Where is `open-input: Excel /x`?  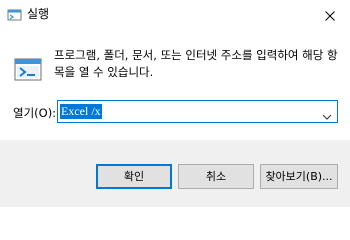 open-input: Excel /x is located at coordinates (81, 111).